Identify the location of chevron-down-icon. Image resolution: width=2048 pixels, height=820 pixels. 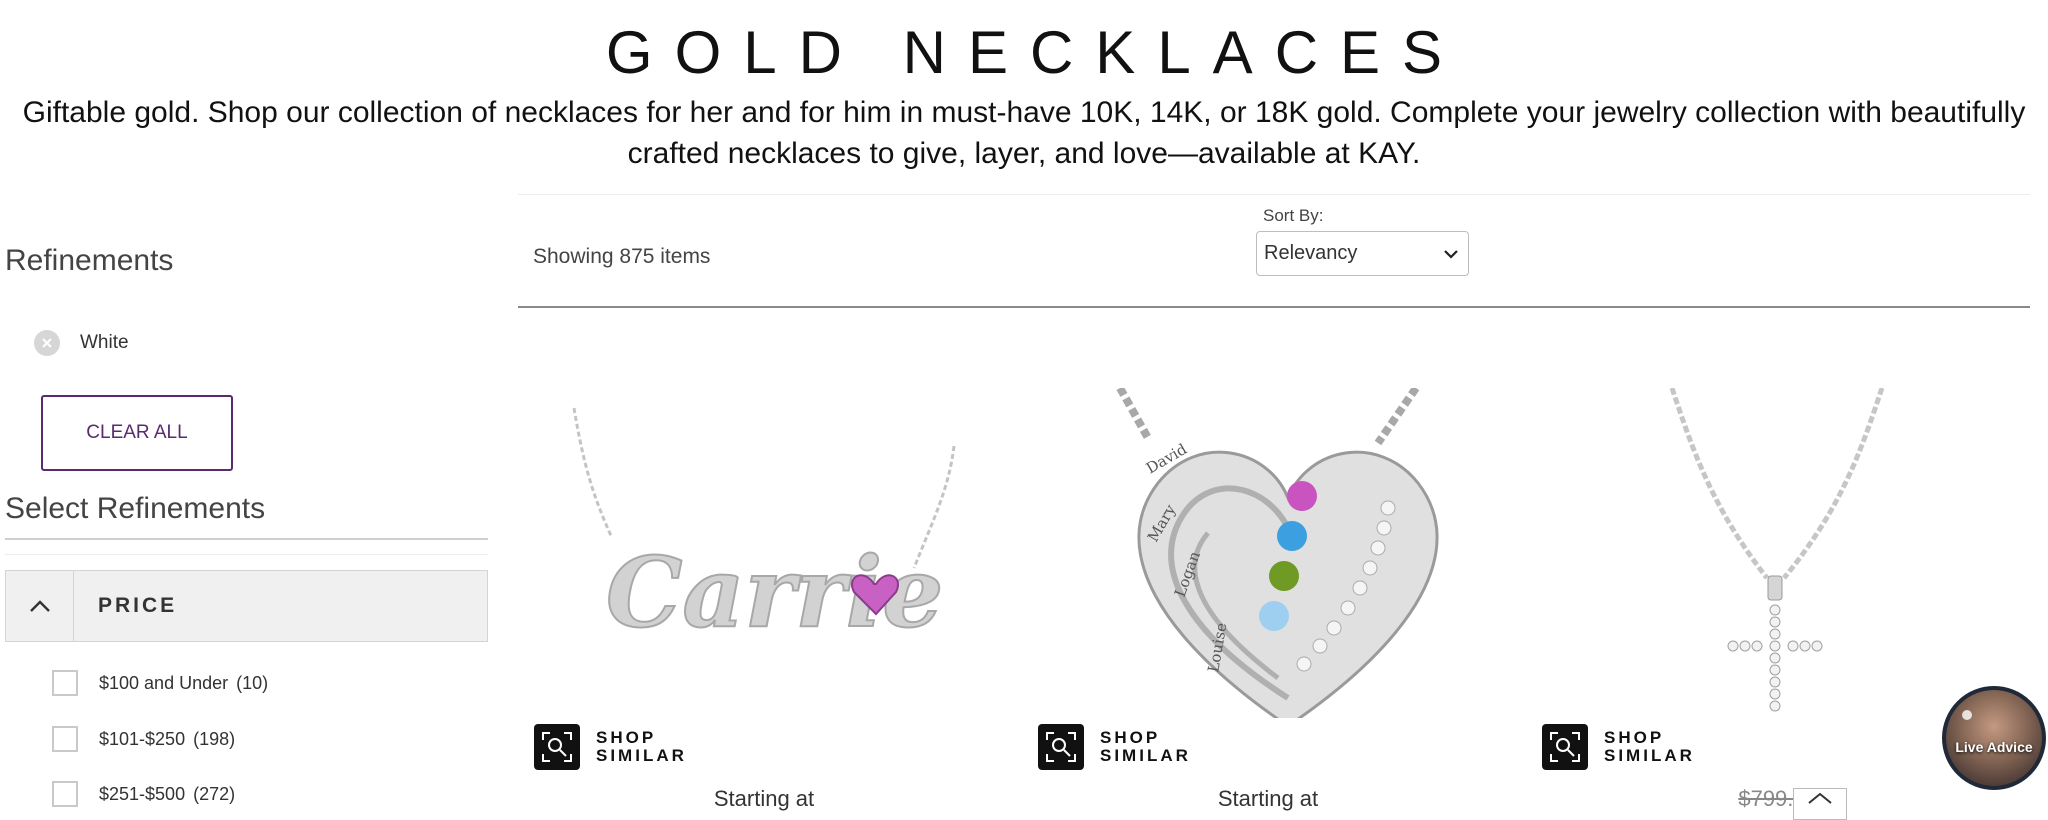
(1451, 254).